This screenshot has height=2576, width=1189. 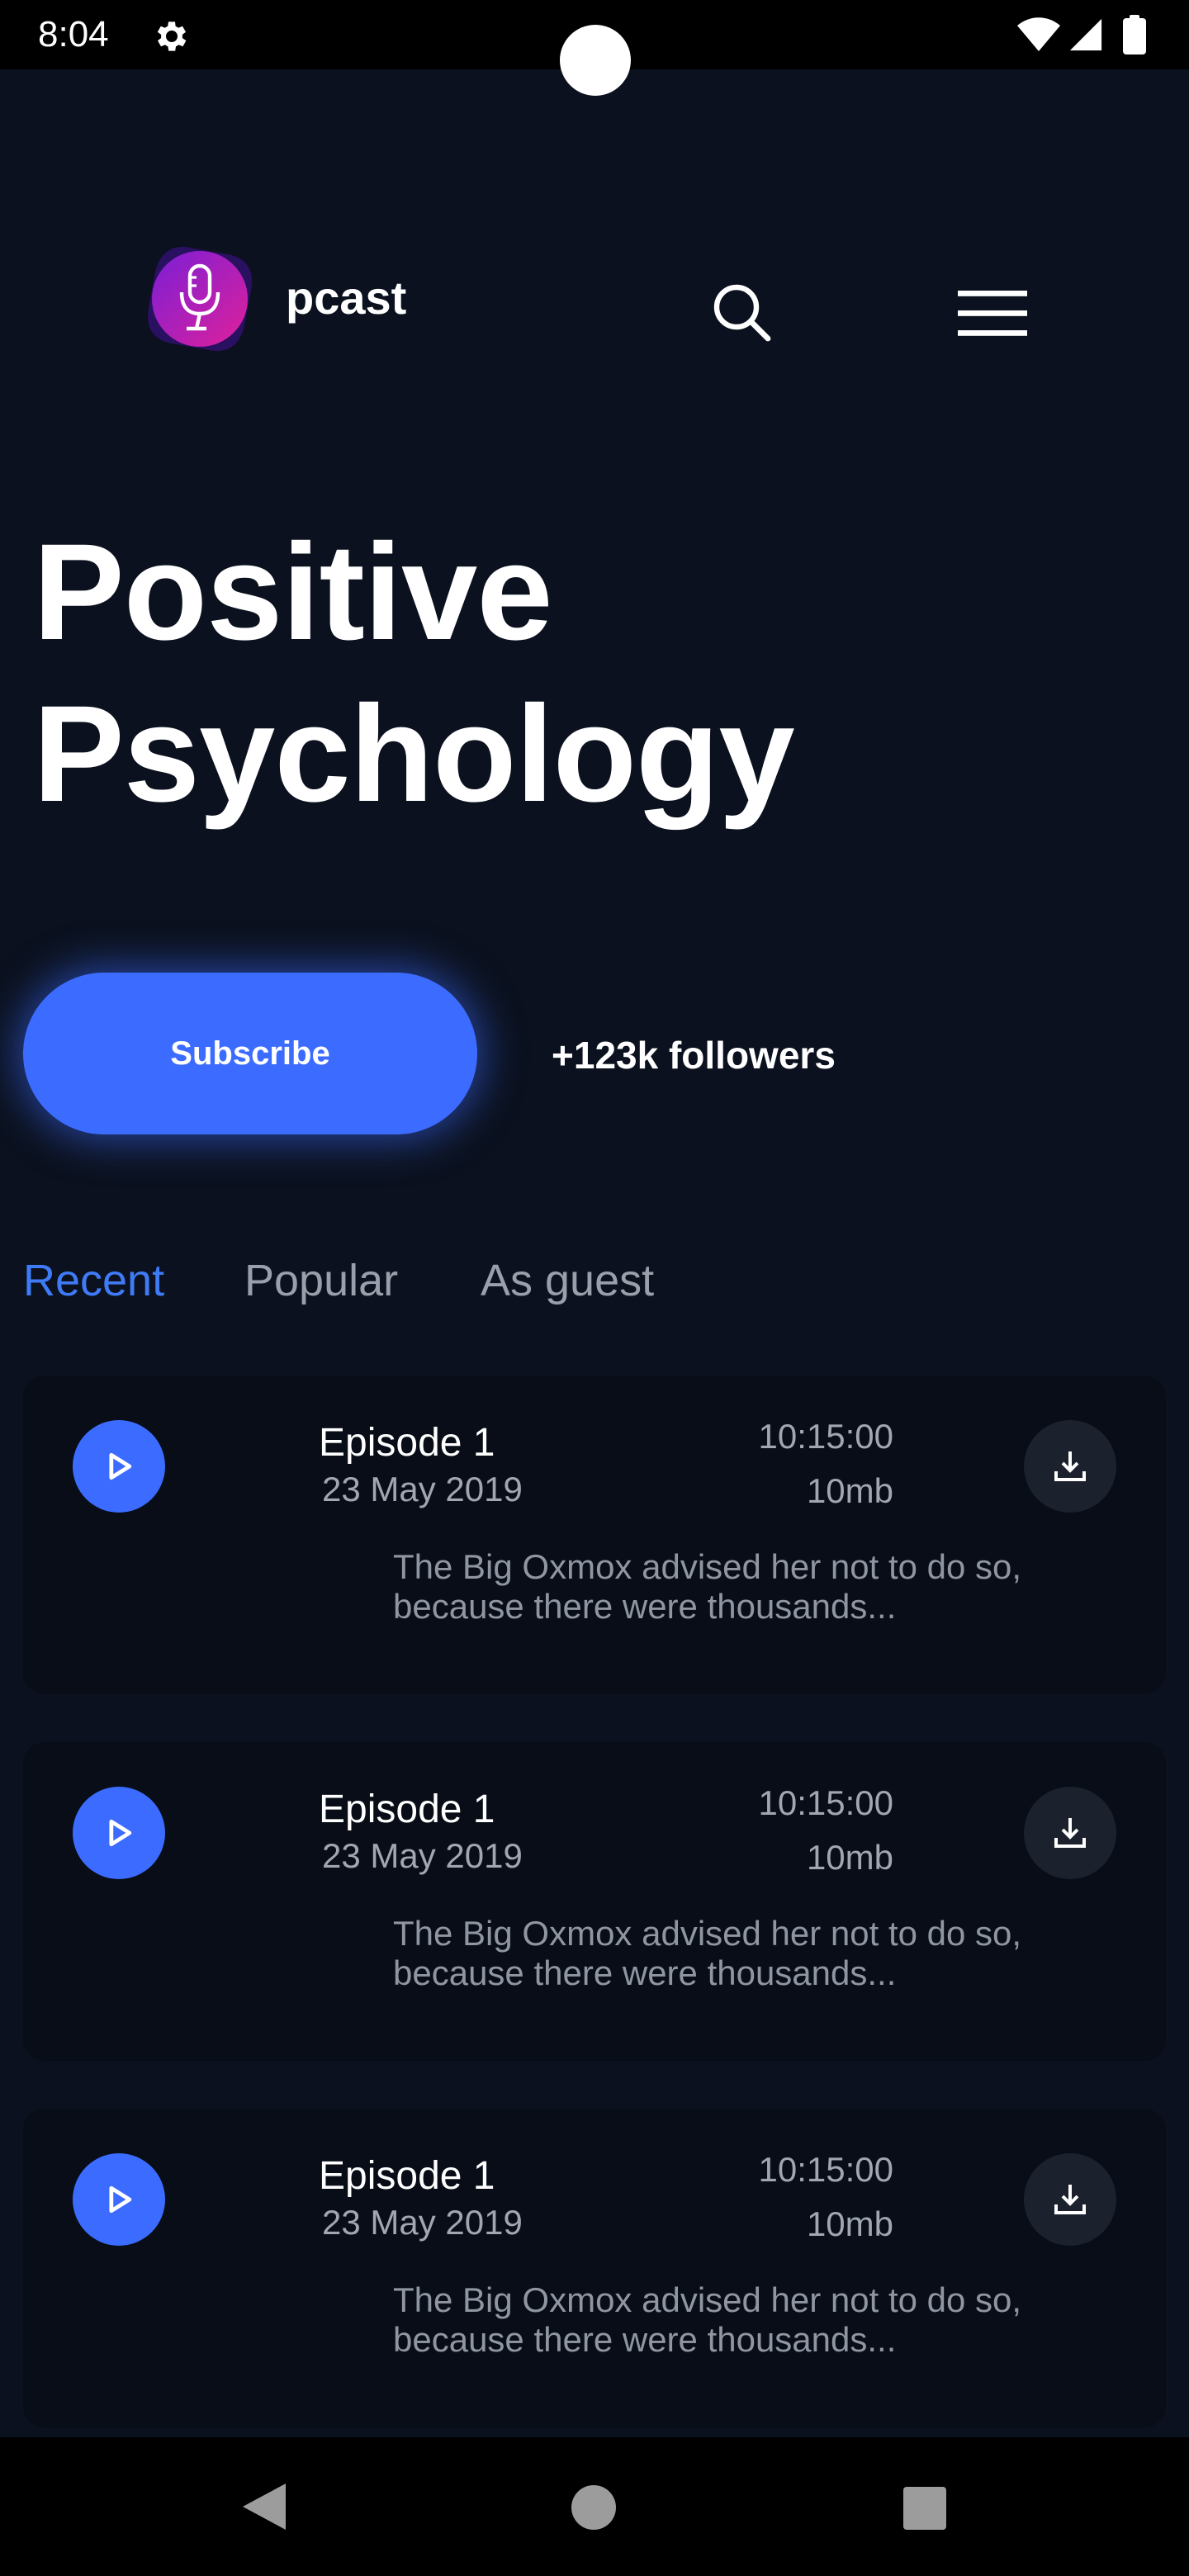 I want to click on home-icon, so click(x=593, y=2507).